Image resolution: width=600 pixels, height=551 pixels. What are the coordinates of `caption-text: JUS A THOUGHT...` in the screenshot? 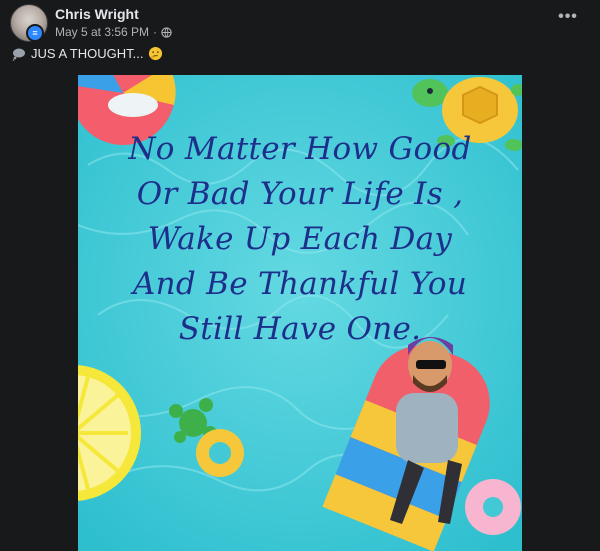 It's located at (87, 53).